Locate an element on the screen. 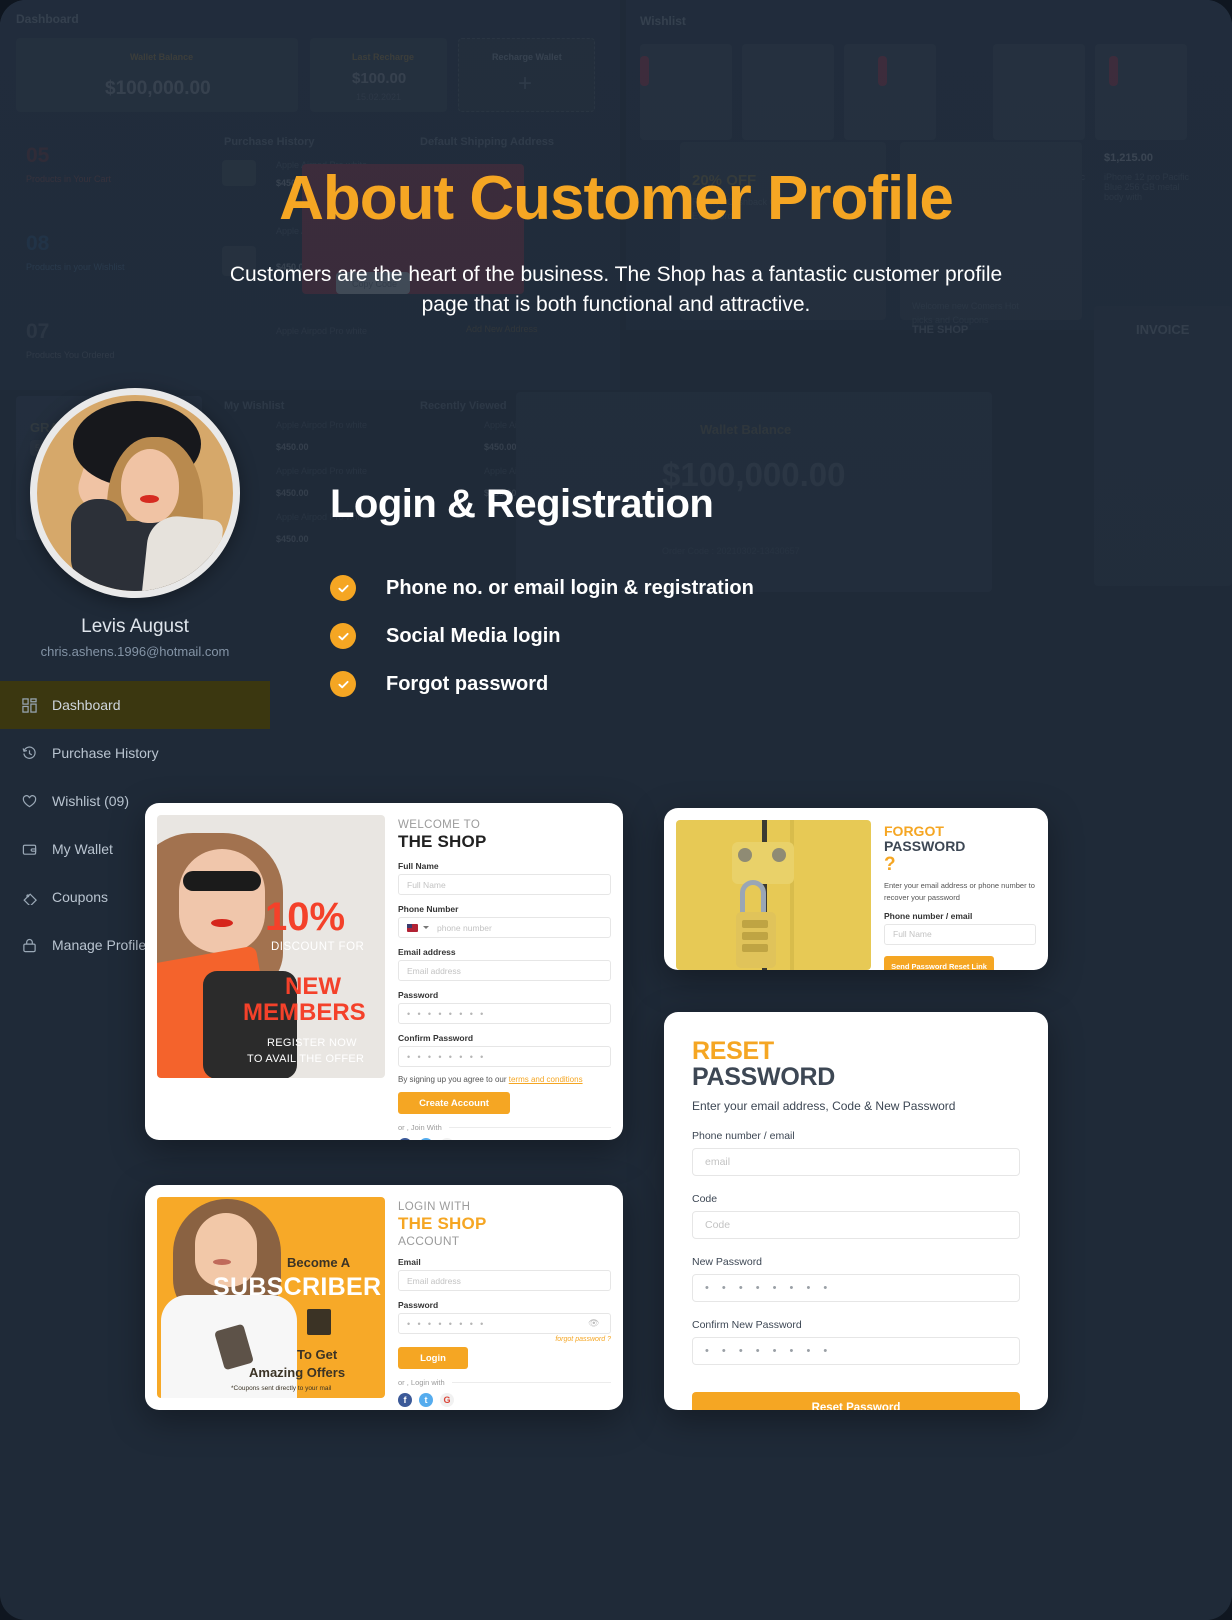 The height and width of the screenshot is (1620, 1232). forgot-password-link: forgot password ? is located at coordinates (504, 1339).